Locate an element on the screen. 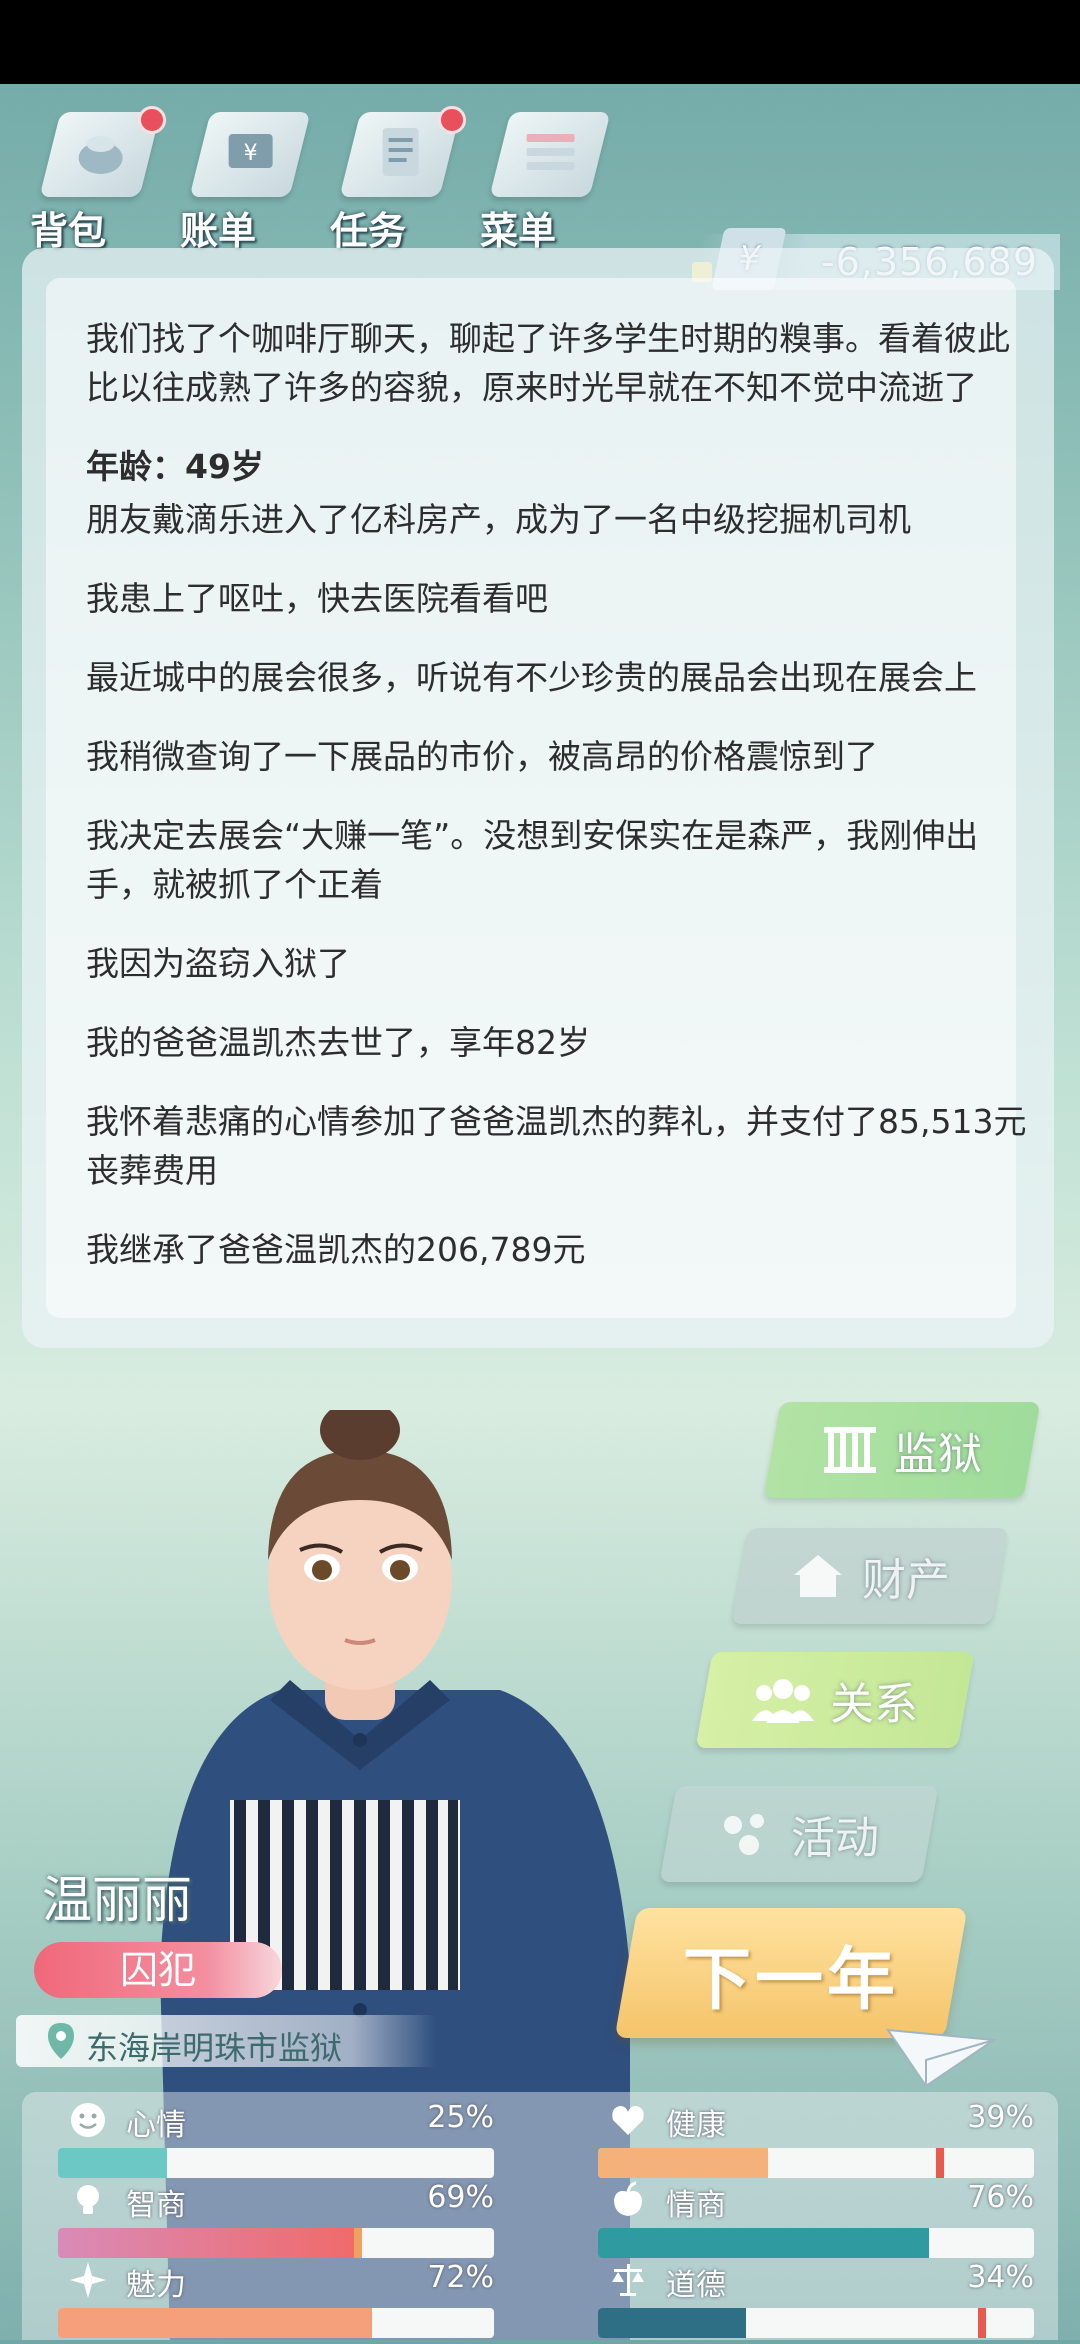 The height and width of the screenshot is (2344, 1080). character-name: 温丽丽 is located at coordinates (117, 1900).